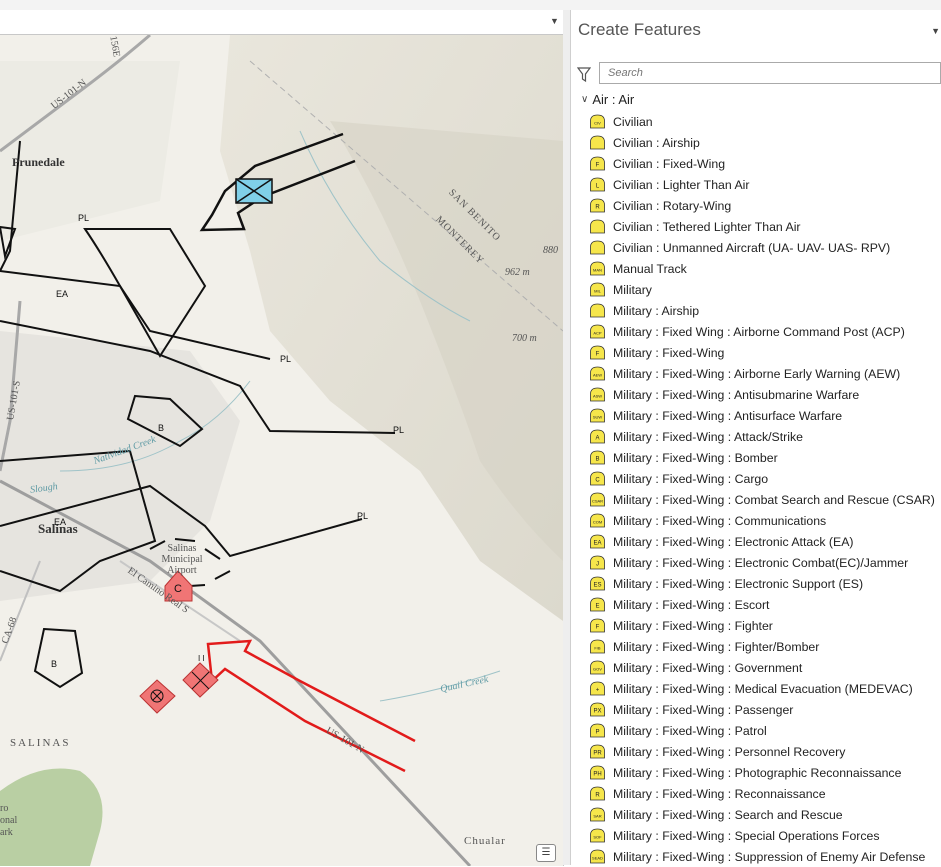 Image resolution: width=941 pixels, height=867 pixels. I want to click on template-item: P Military : Fixed-Wing : Patrol, so click(764, 730).